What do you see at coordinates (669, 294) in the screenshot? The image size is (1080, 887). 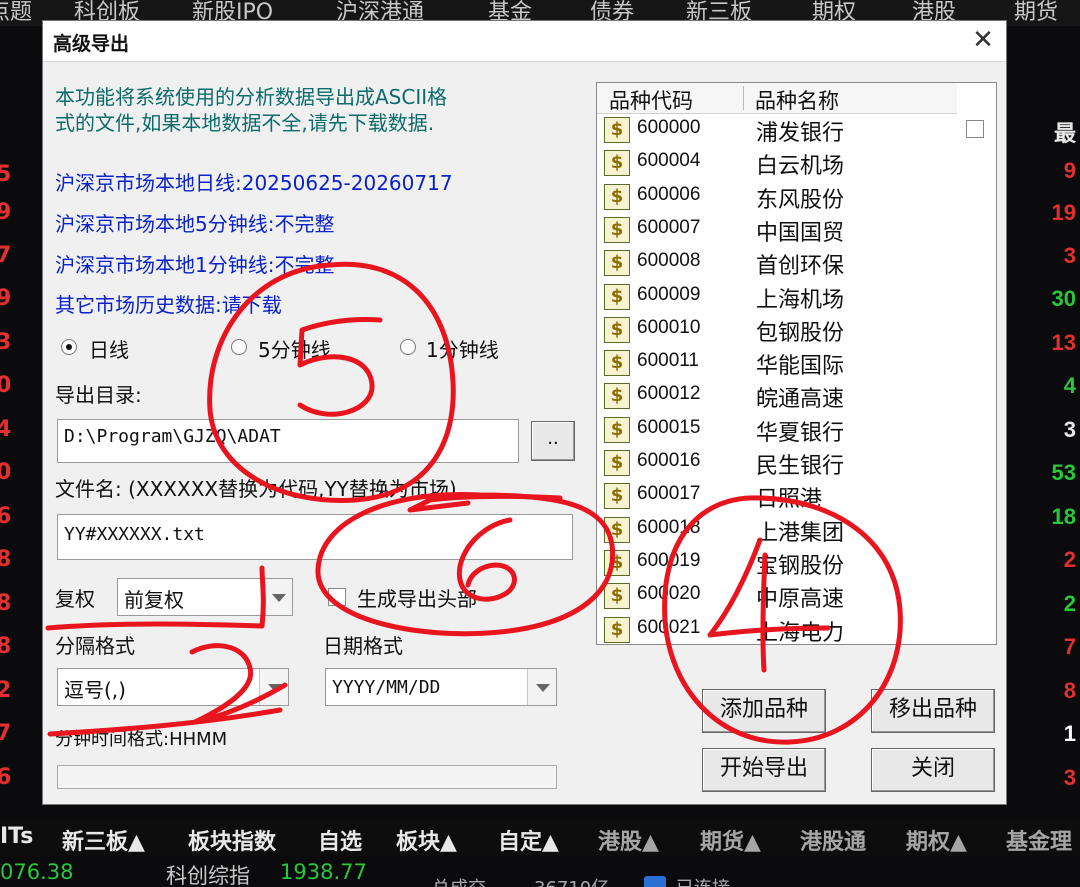 I see `stock-code: 600009` at bounding box center [669, 294].